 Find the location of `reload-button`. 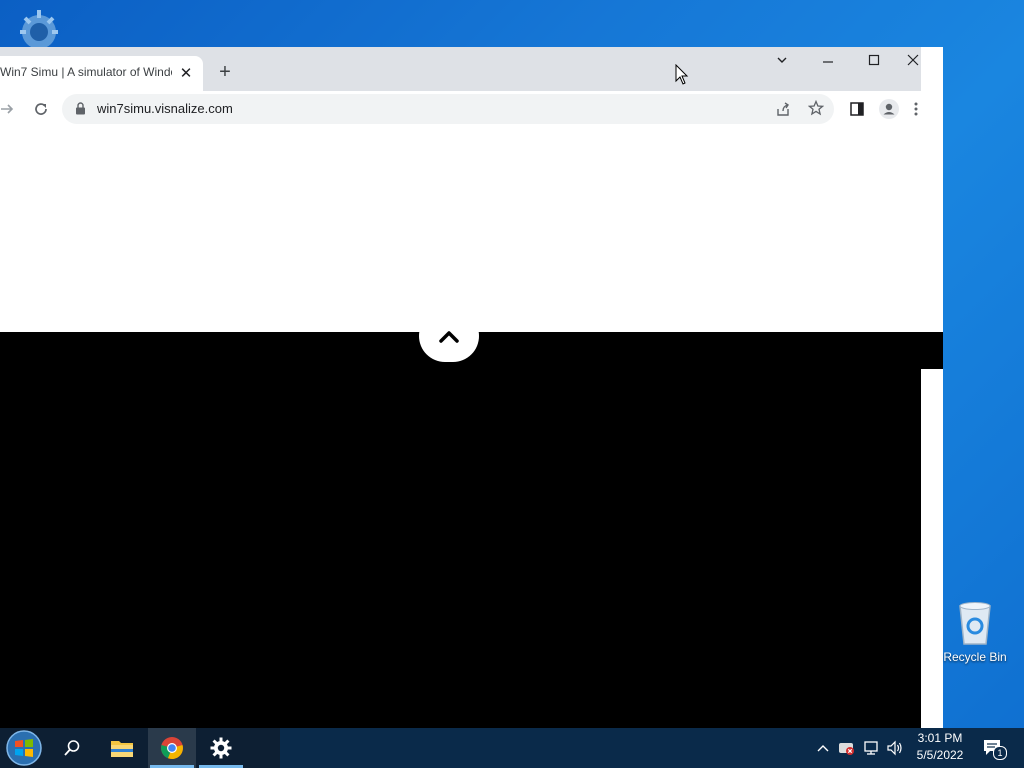

reload-button is located at coordinates (41, 109).